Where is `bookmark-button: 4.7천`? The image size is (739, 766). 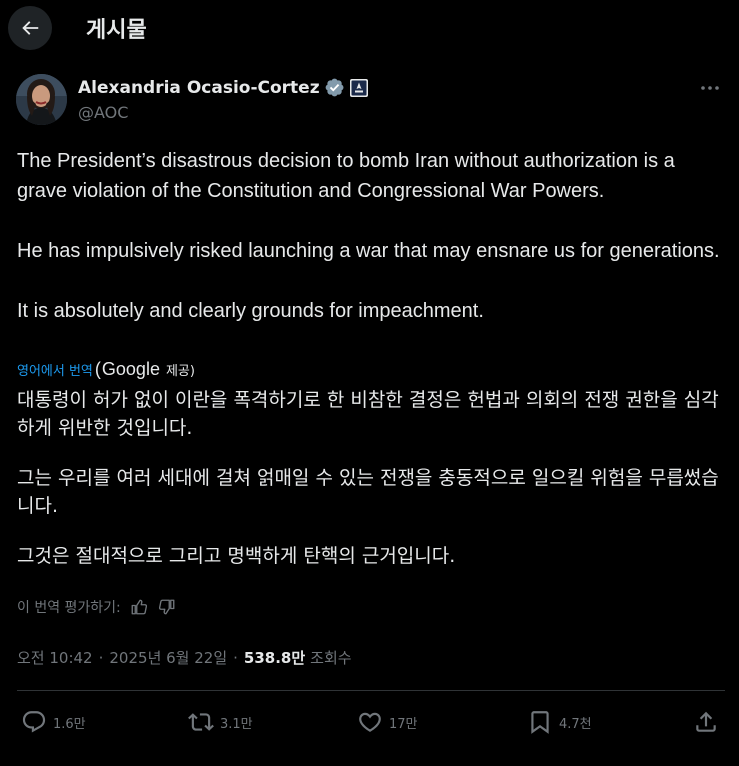
bookmark-button: 4.7천 is located at coordinates (559, 722).